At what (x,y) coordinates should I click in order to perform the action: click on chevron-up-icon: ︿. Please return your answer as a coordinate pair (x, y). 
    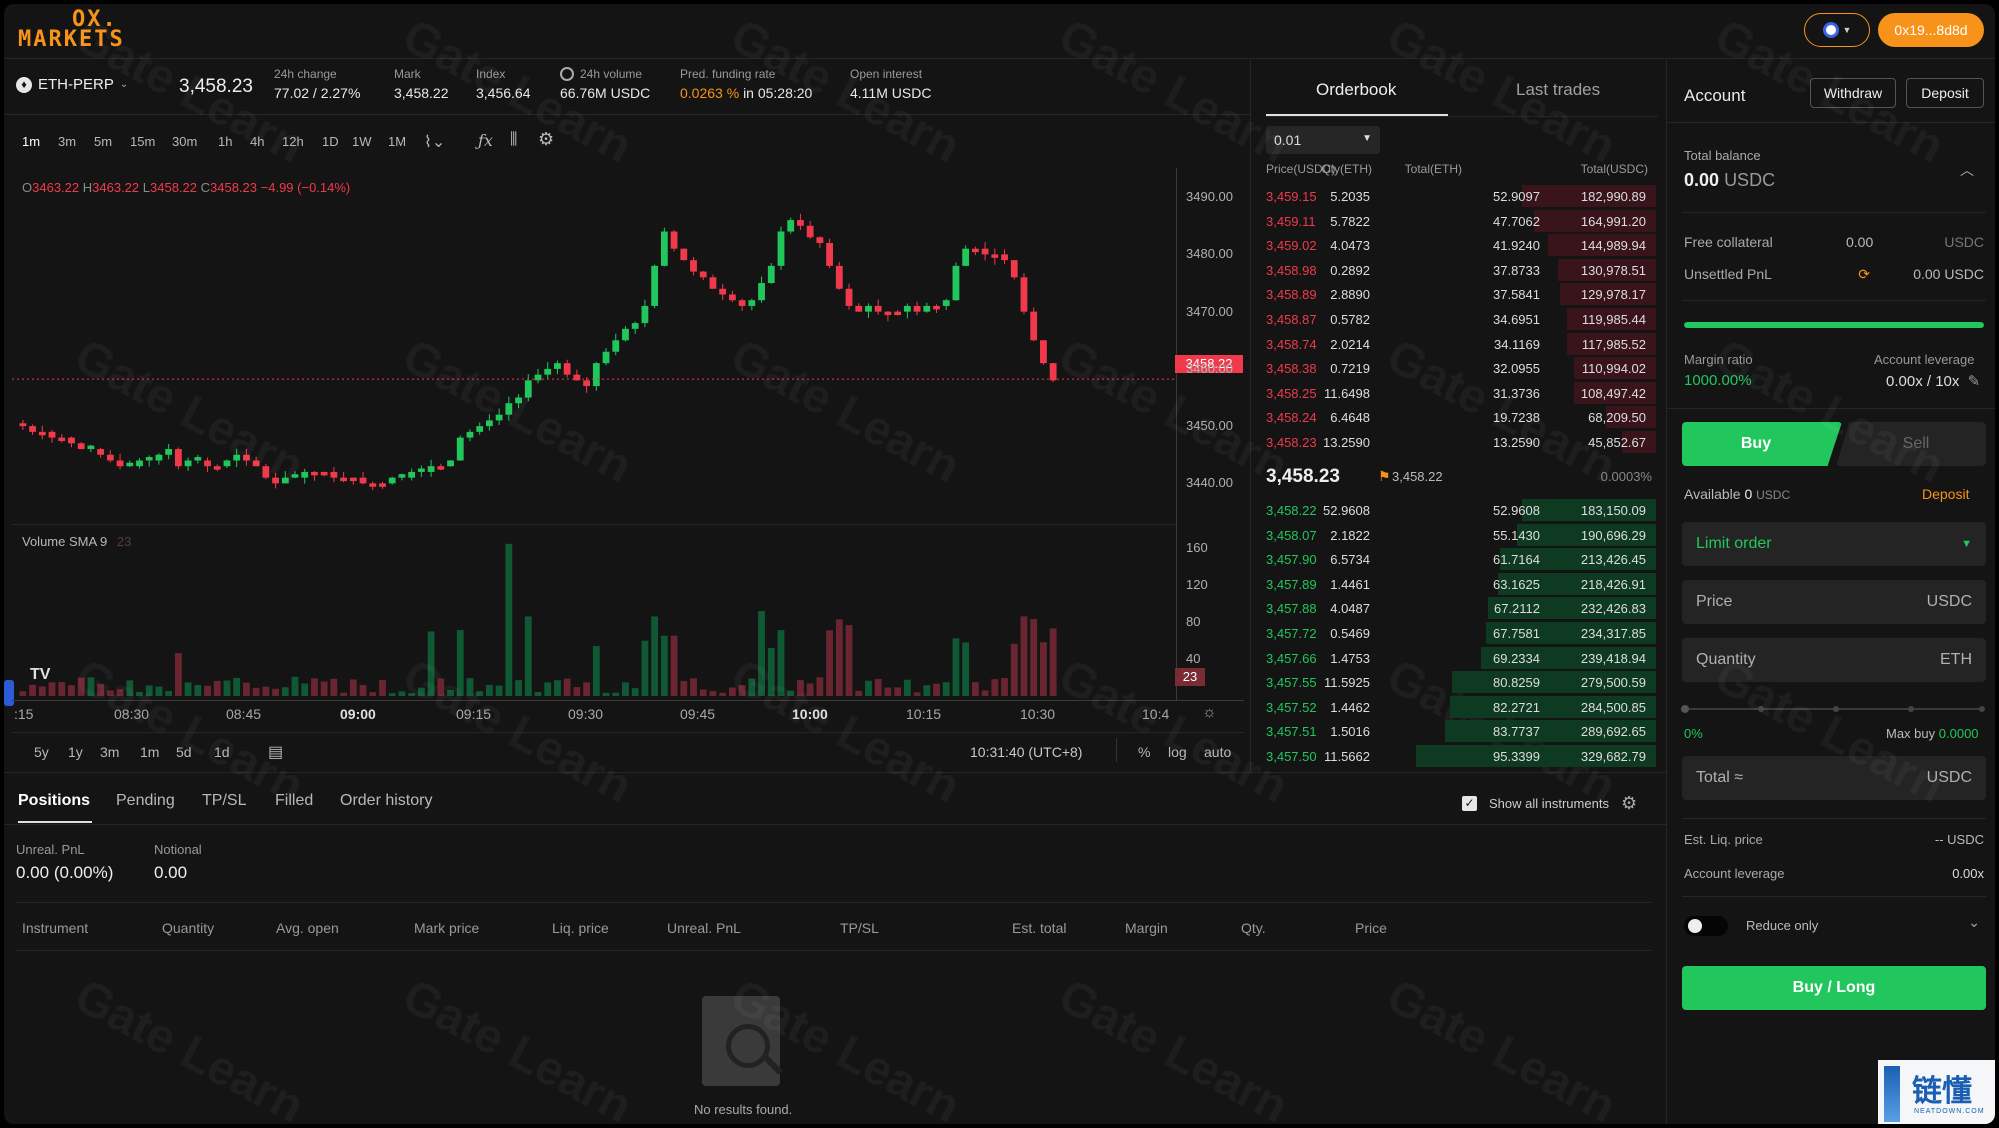
    Looking at the image, I should click on (1967, 170).